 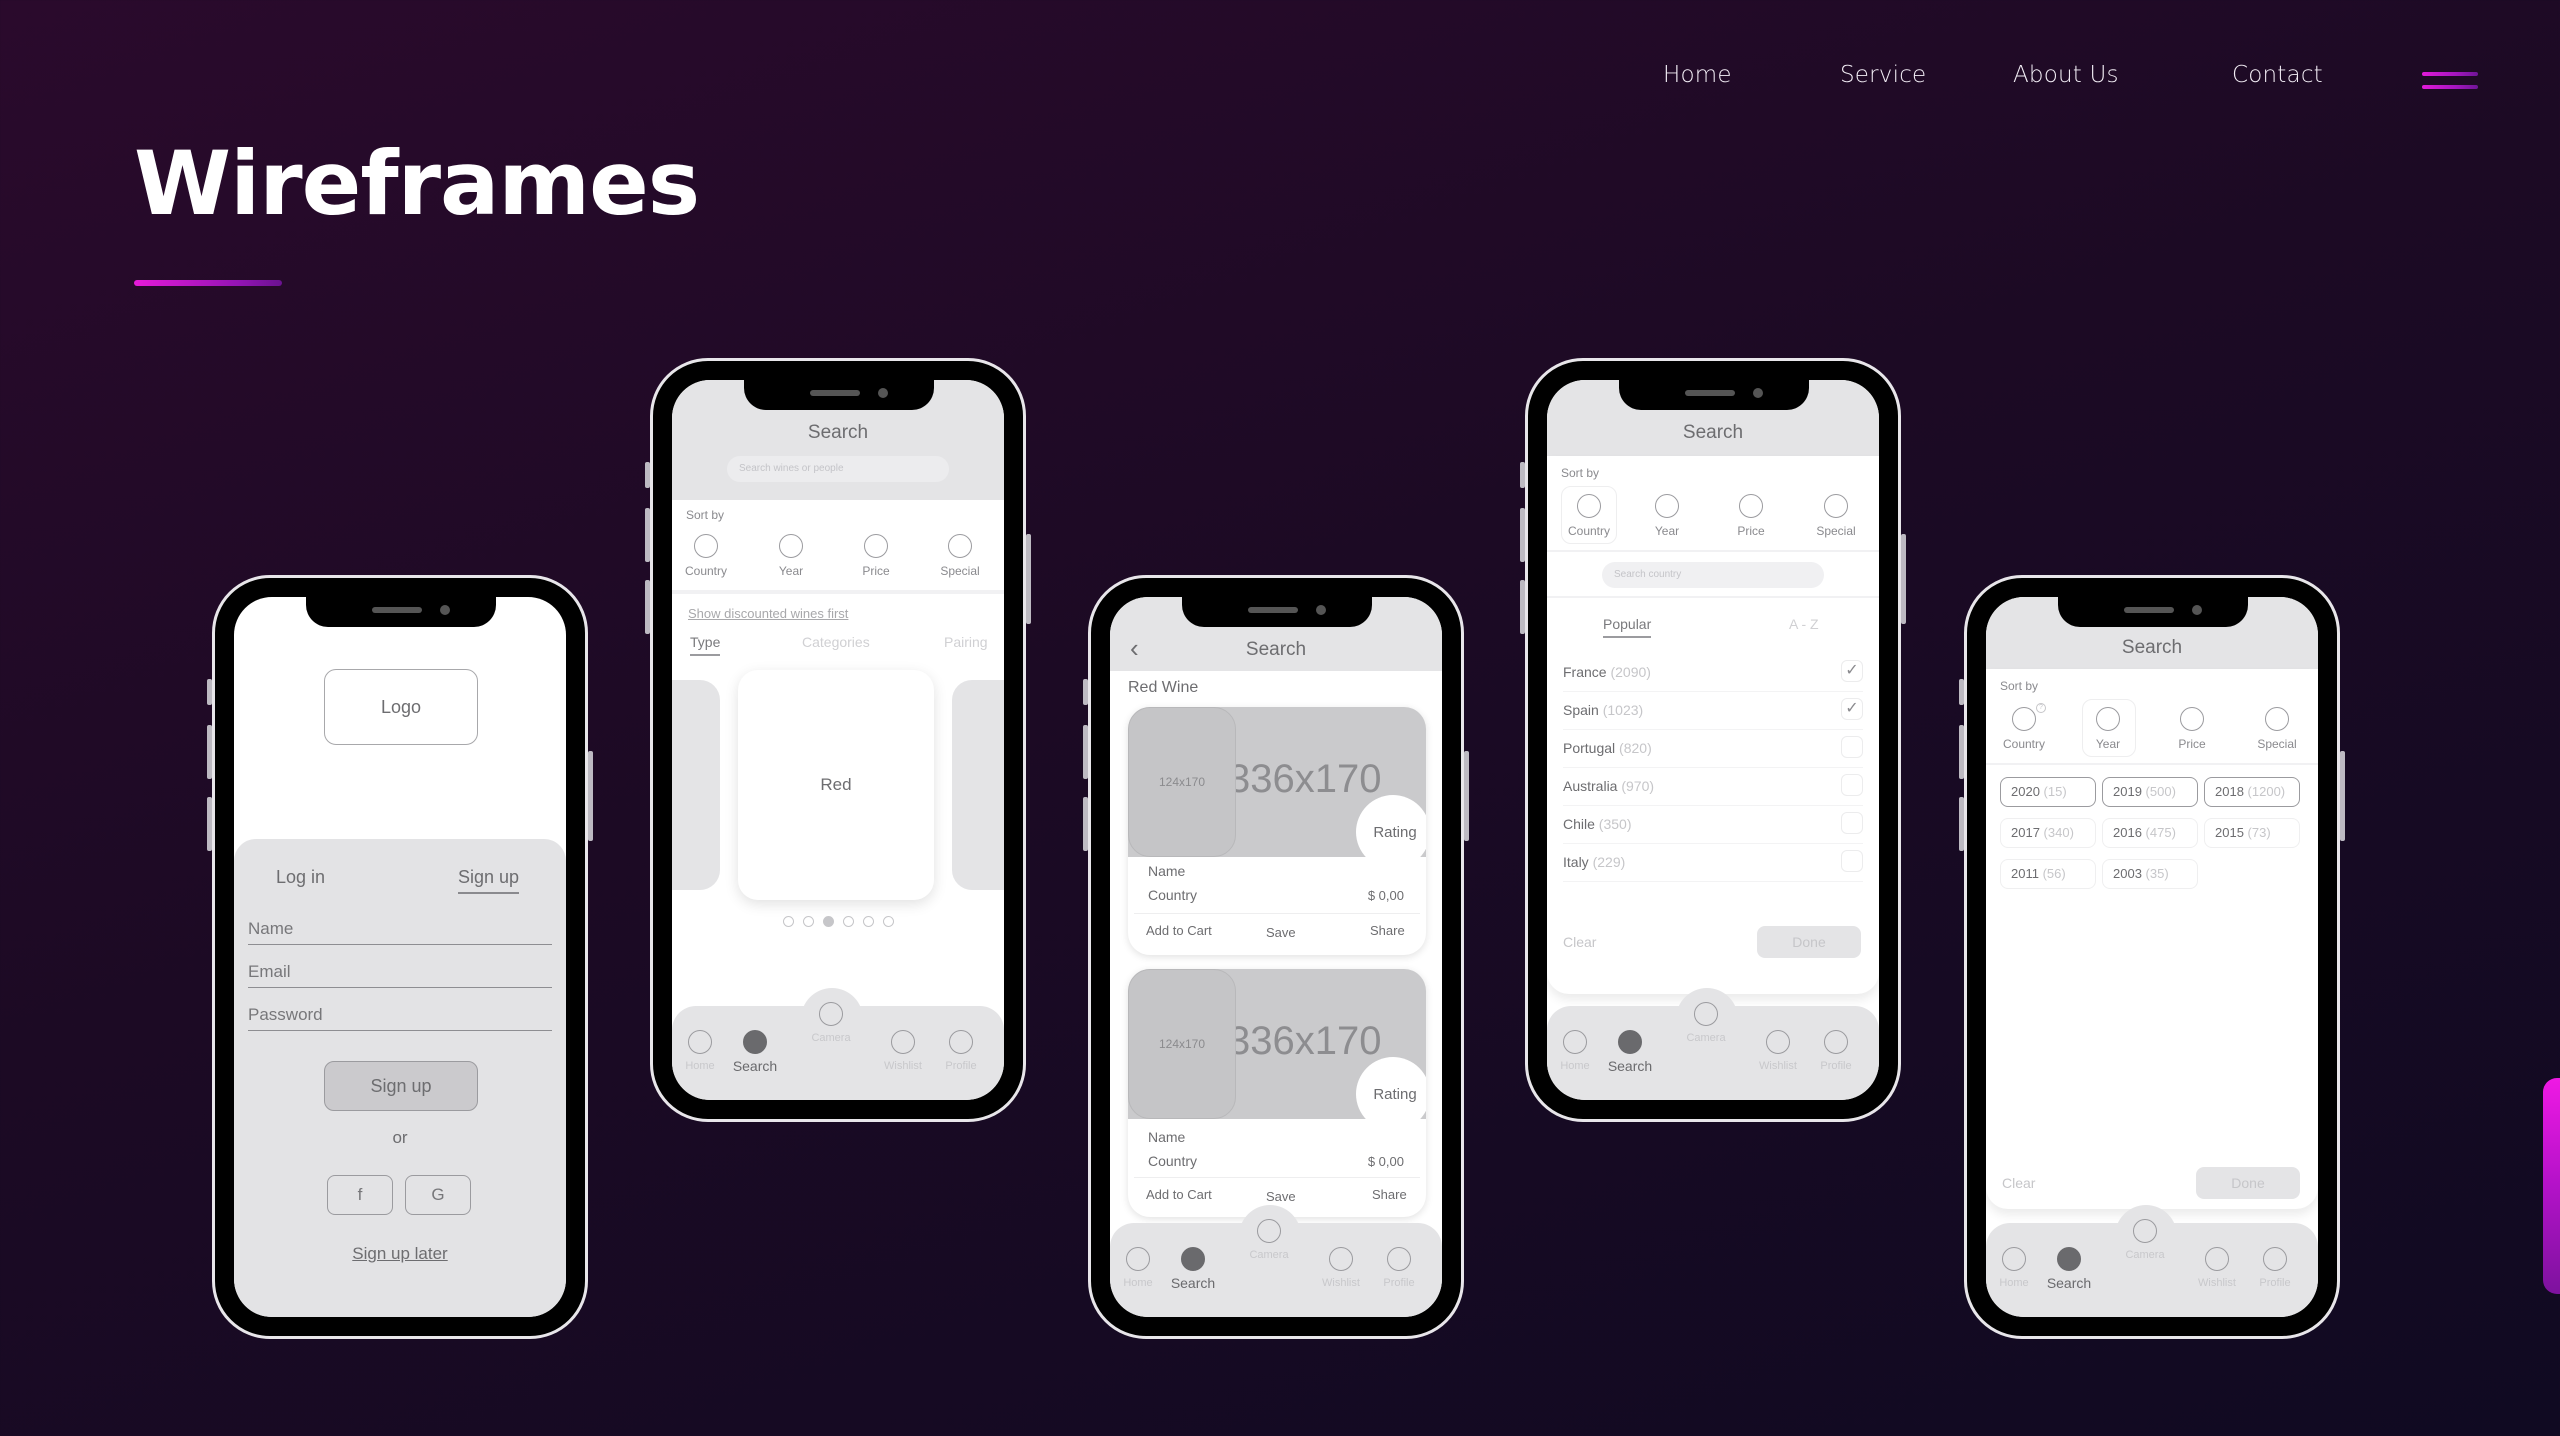 I want to click on facebook-login-button: f, so click(x=360, y=1195).